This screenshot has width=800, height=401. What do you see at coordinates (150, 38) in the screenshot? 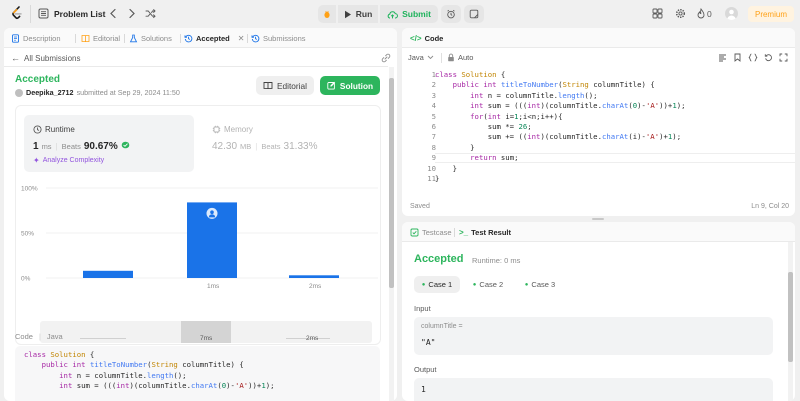
I see `tab-solutions: Solutions` at bounding box center [150, 38].